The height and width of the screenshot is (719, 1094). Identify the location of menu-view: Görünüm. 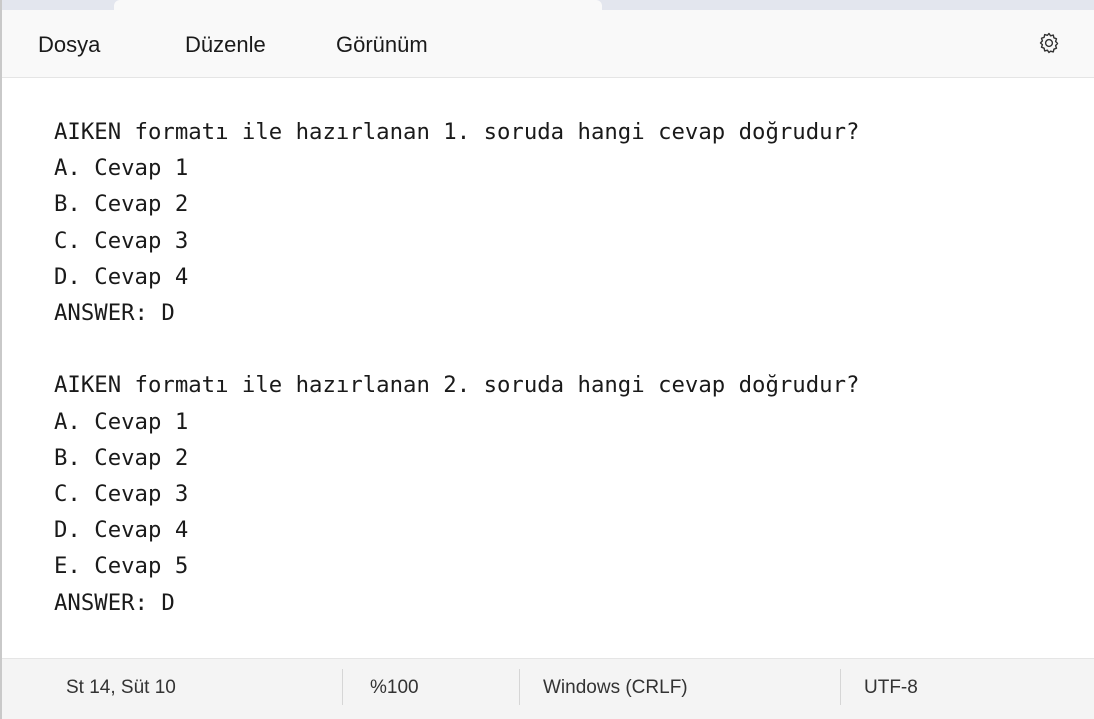
(382, 45).